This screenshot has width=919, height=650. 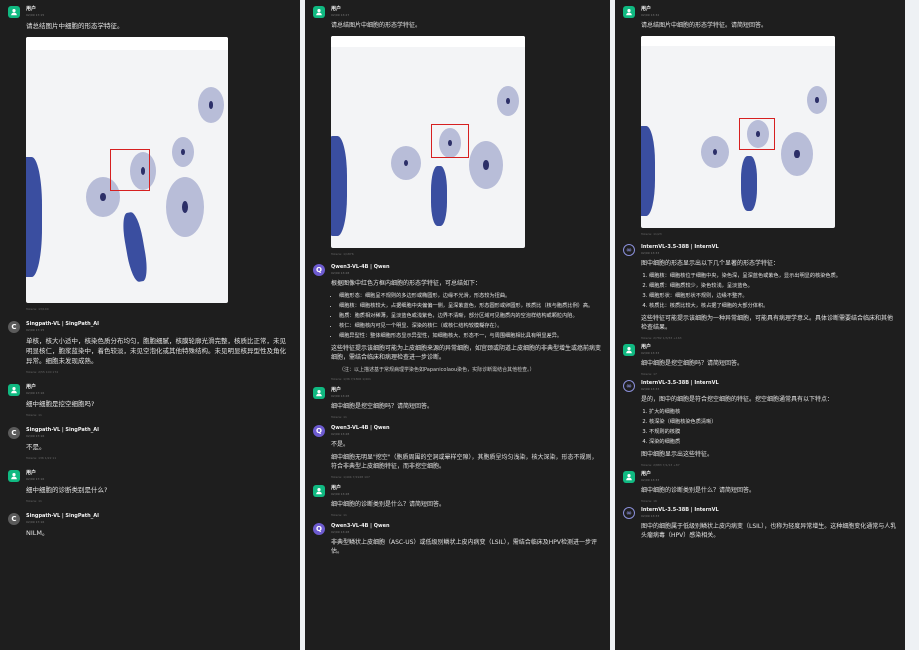 What do you see at coordinates (698, 490) in the screenshot?
I see `message-text: 细中细胞的诊断类别是什么？请简短回答。` at bounding box center [698, 490].